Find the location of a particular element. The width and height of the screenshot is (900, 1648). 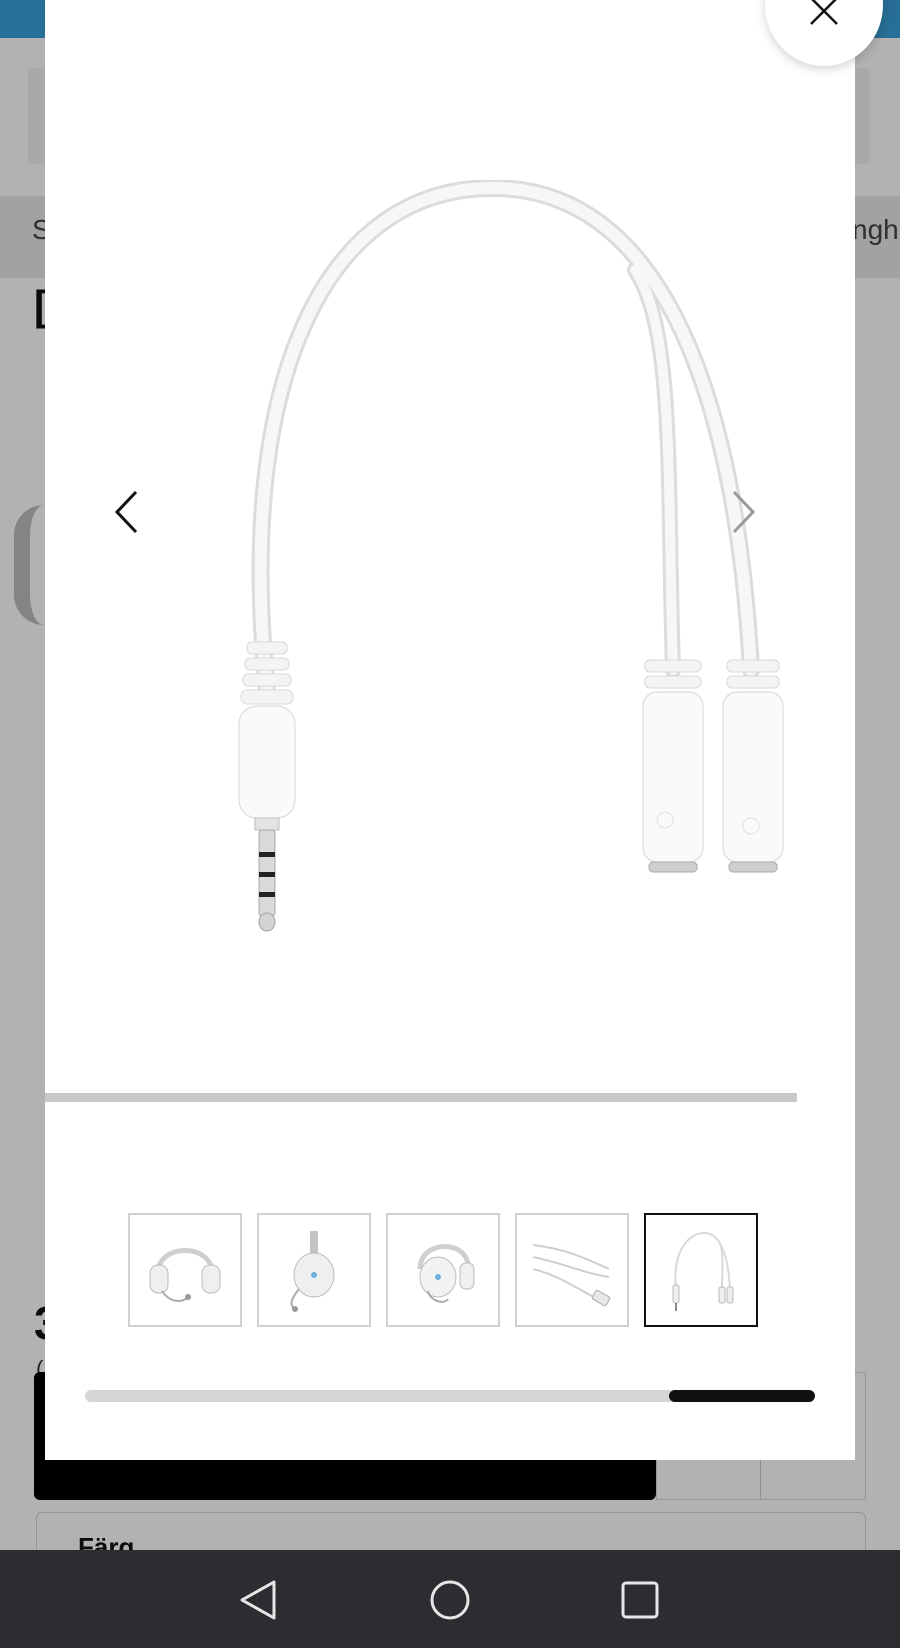

headset-side-thumbnail-image is located at coordinates (312, 1271).